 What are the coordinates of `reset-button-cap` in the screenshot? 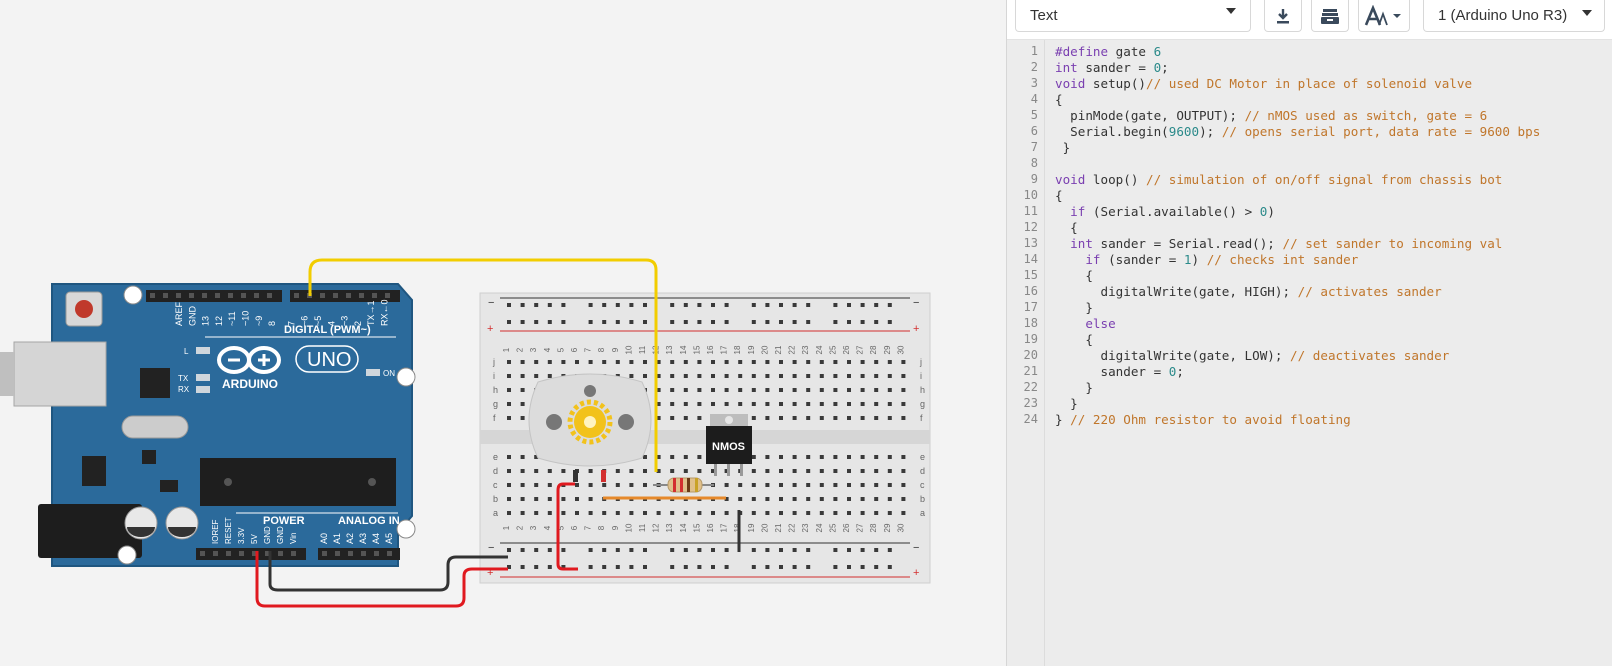 It's located at (84, 309).